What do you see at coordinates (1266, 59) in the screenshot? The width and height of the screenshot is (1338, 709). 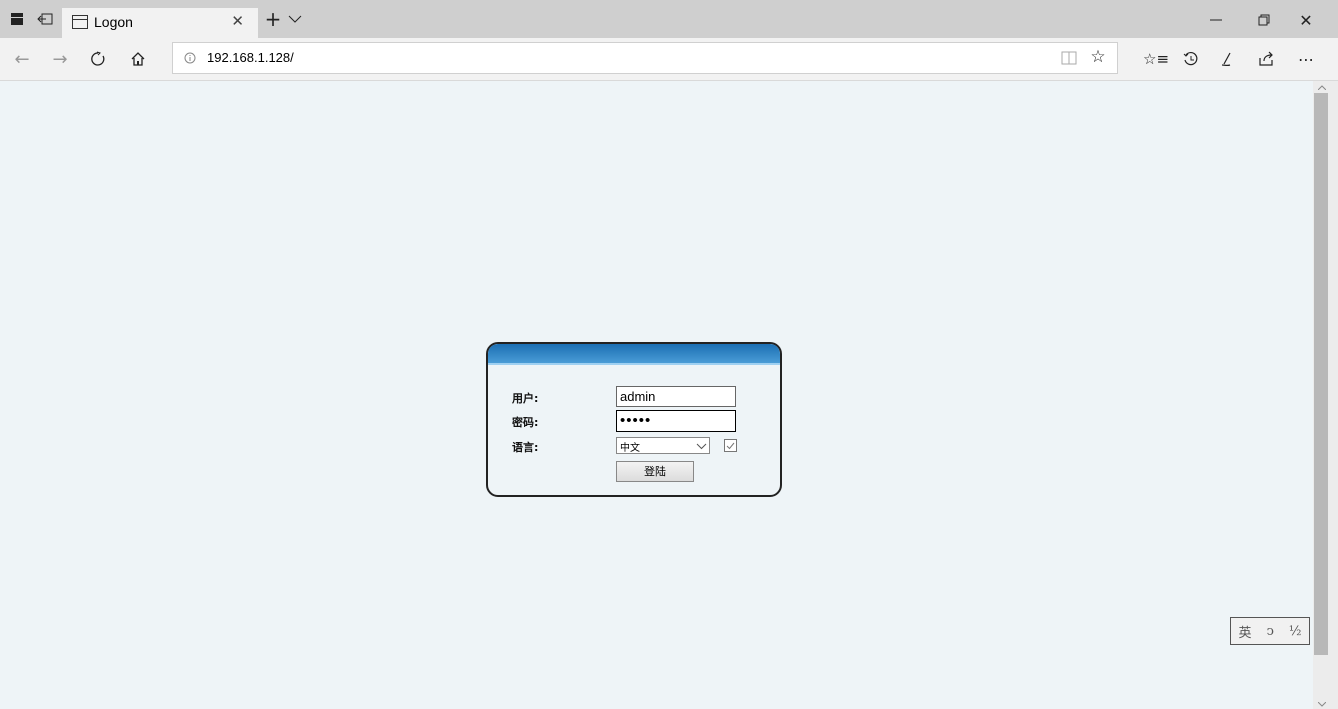 I see `share-icon` at bounding box center [1266, 59].